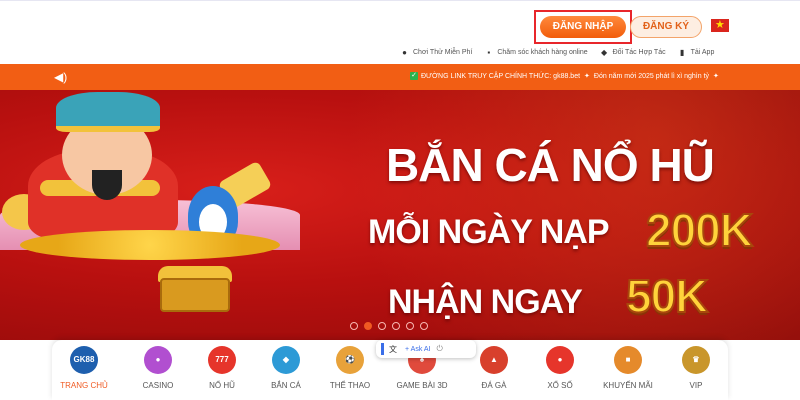 The width and height of the screenshot is (800, 400). What do you see at coordinates (651, 76) in the screenshot?
I see `promo-text: Đón năm mới 2025 phát lì xì nghìn tỷ` at bounding box center [651, 76].